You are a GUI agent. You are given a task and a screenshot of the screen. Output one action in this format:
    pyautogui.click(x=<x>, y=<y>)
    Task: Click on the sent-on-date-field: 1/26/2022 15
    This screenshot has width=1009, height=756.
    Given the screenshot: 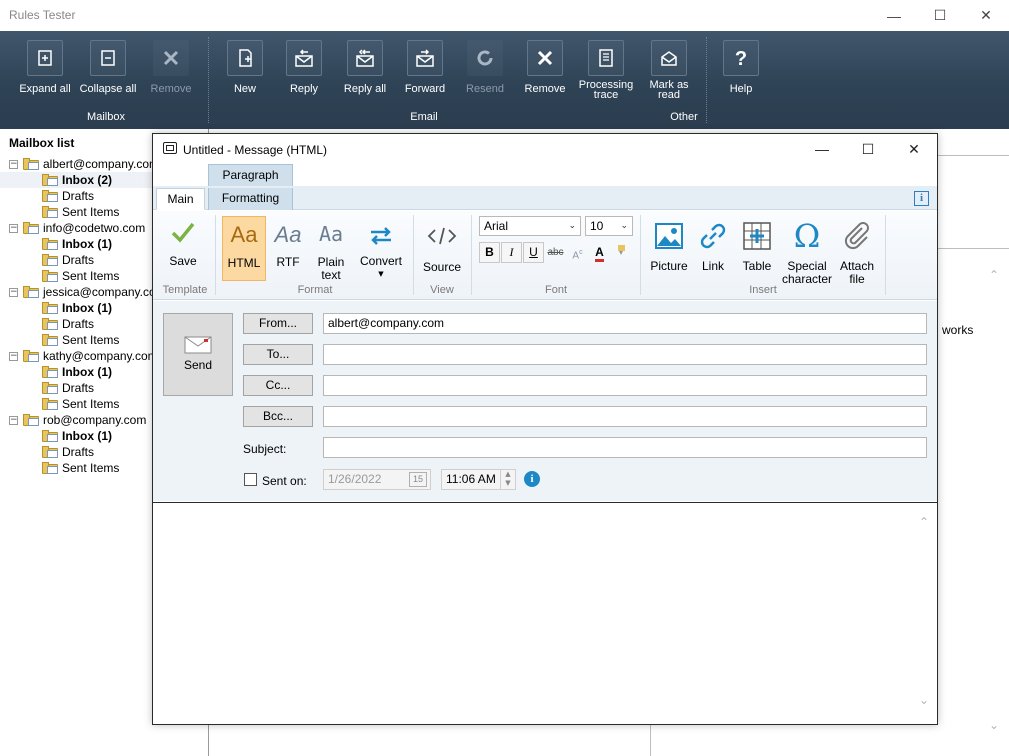 What is the action you would take?
    pyautogui.click(x=377, y=479)
    